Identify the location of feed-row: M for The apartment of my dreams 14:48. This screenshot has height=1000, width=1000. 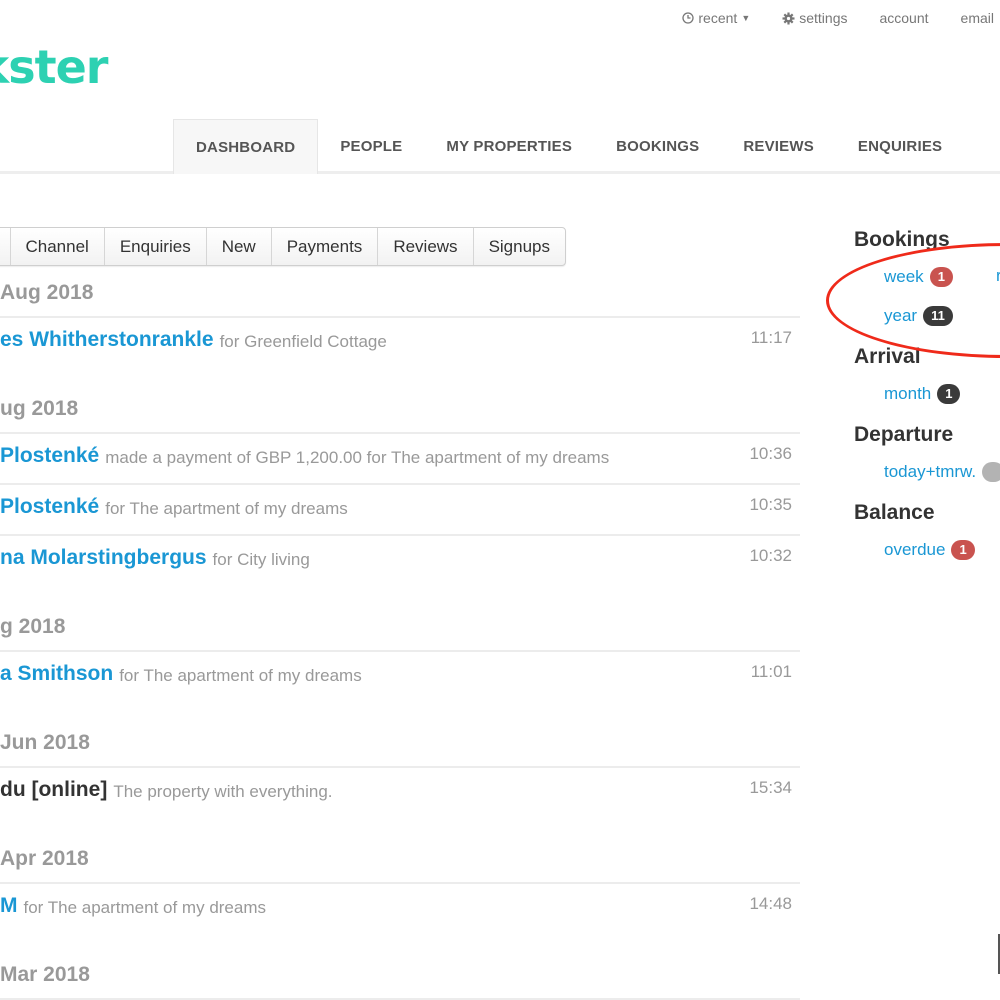
(400, 918).